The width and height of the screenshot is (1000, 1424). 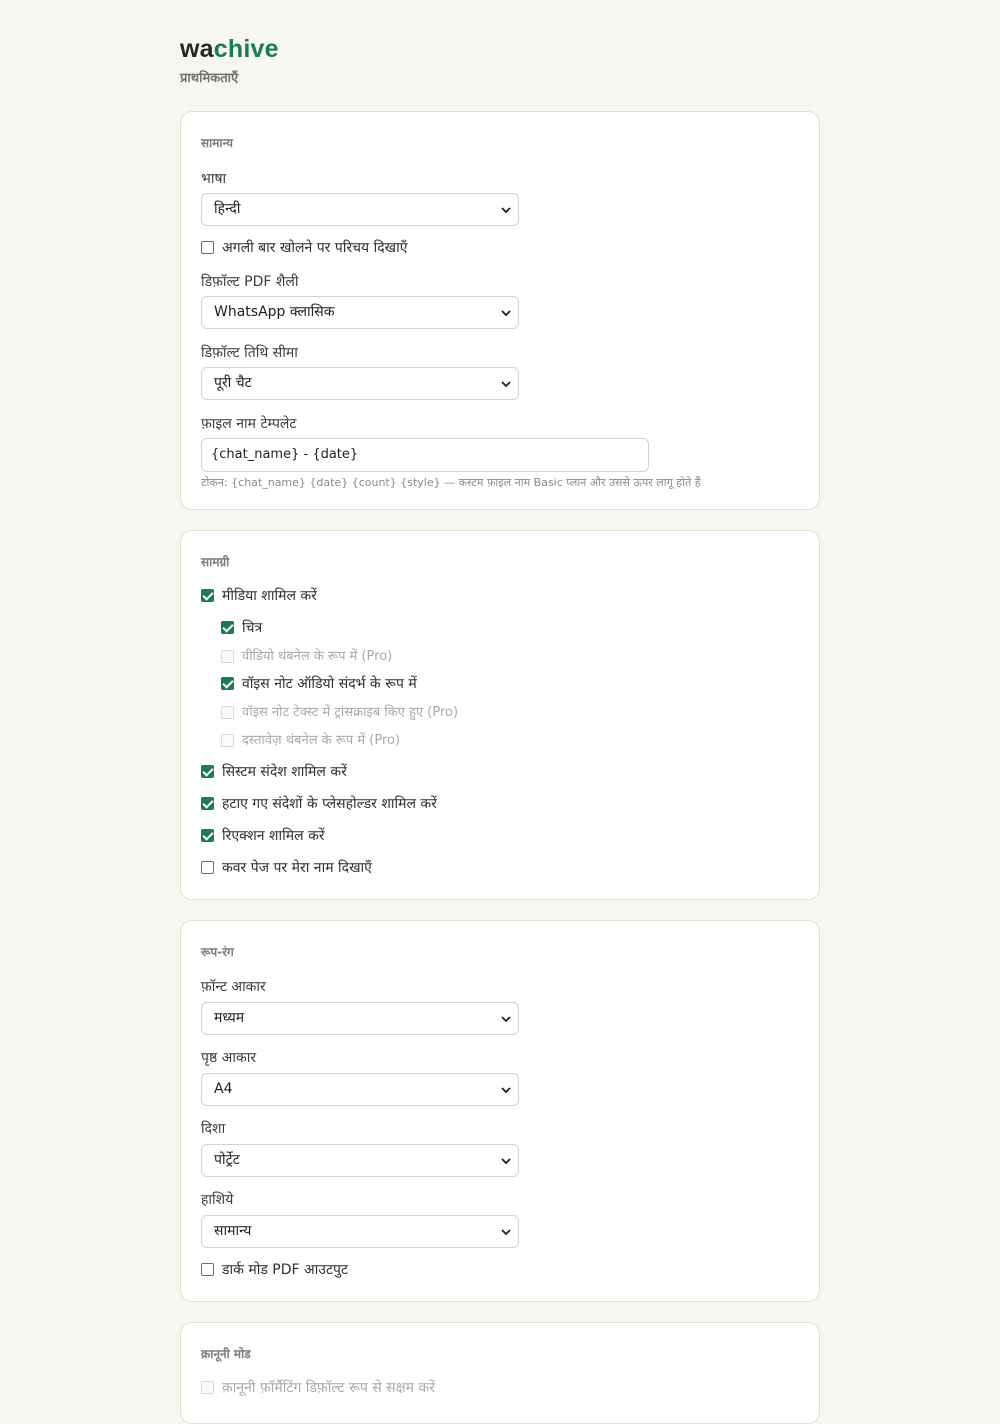 I want to click on cover-name-label: कवर पेज पर मेरा नाम दिखाएँ, so click(x=297, y=868).